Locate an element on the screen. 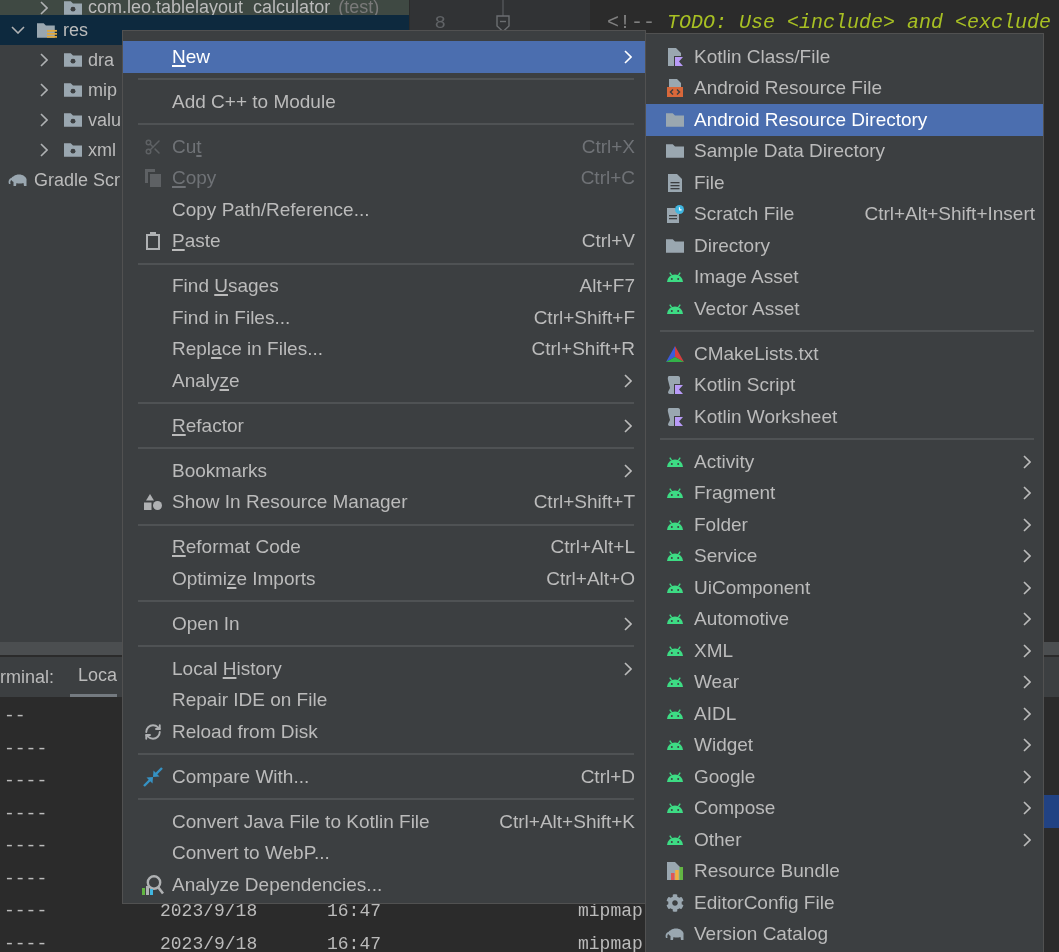 The image size is (1059, 952). menu-item: Paste Ctrl+V is located at coordinates (384, 241).